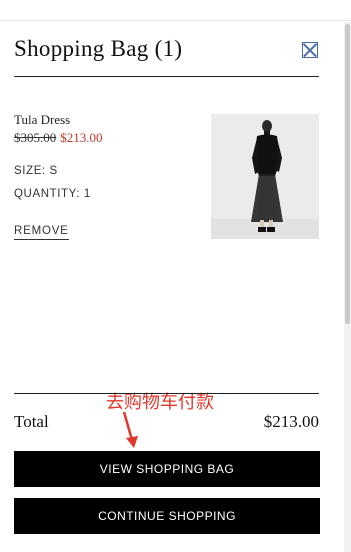 The height and width of the screenshot is (552, 351). What do you see at coordinates (31, 421) in the screenshot?
I see `total-label: Total` at bounding box center [31, 421].